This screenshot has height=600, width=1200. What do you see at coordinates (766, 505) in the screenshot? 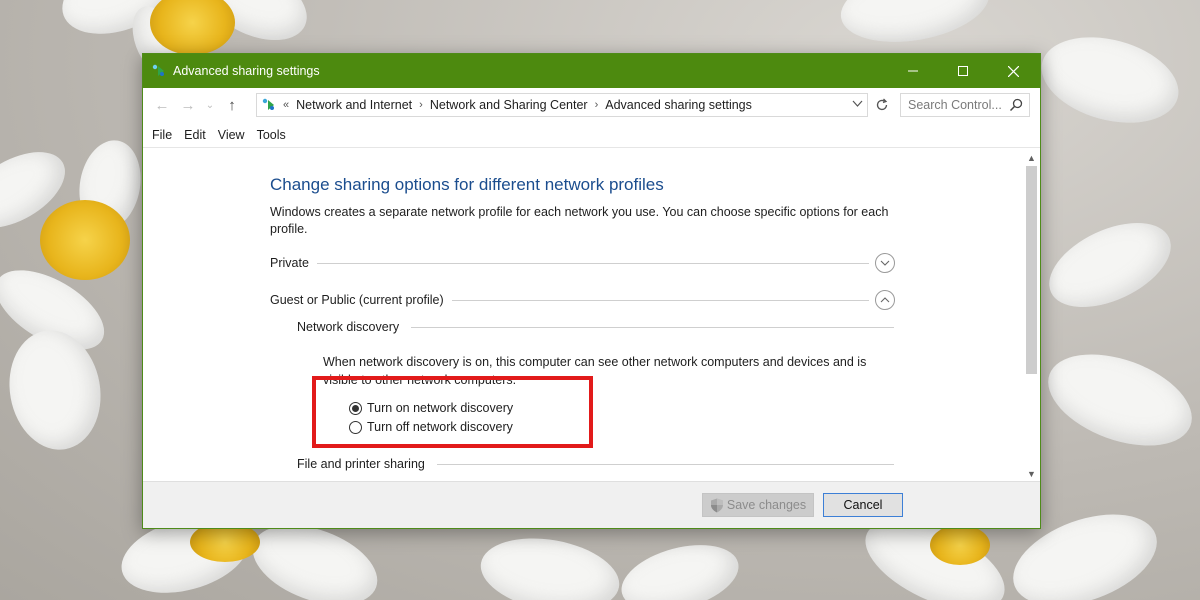
I see `save-changes-label: Save changes` at bounding box center [766, 505].